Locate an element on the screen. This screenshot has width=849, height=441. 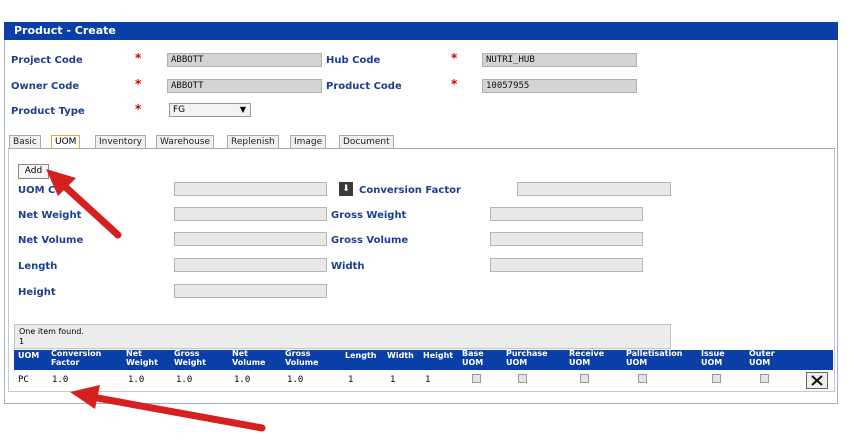
annotation-arrow-table is located at coordinates (168, 408).